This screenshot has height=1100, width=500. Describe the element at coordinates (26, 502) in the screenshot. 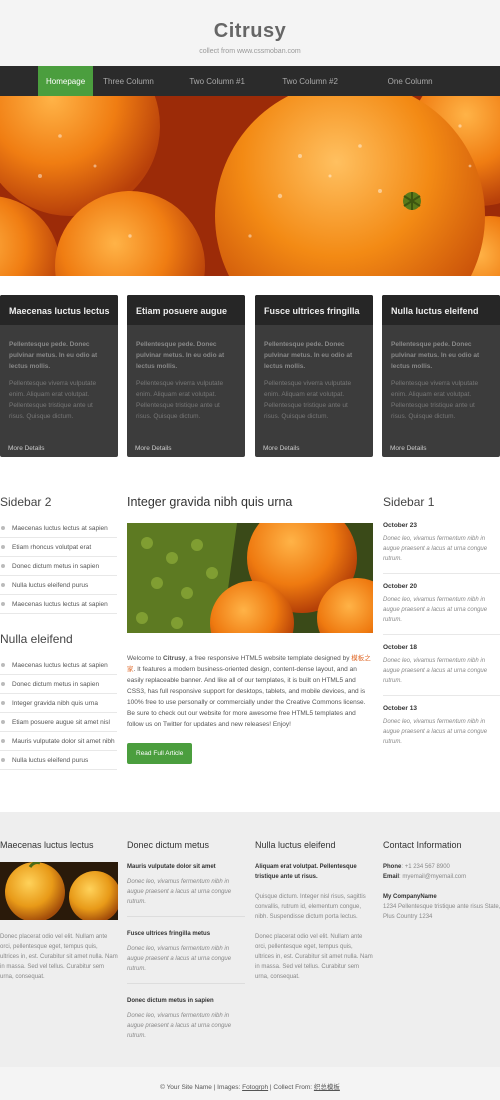

I see `sidebar-2-heading: Sidebar 2` at that location.